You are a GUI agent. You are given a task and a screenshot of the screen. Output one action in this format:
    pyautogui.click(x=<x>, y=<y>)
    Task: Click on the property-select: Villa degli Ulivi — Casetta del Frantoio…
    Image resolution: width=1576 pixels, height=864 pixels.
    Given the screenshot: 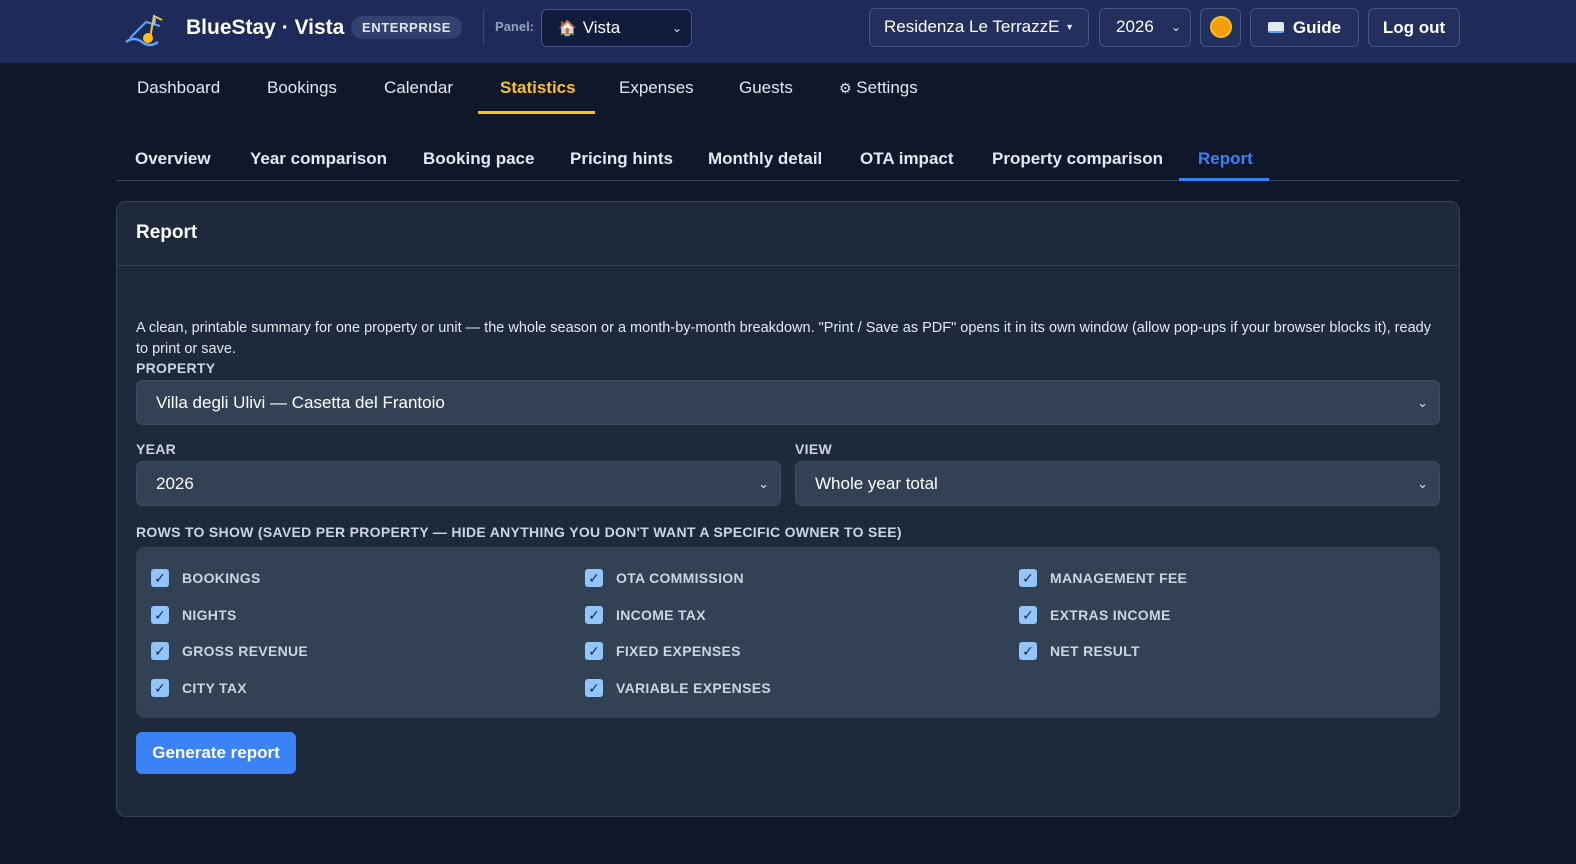 What is the action you would take?
    pyautogui.click(x=788, y=402)
    